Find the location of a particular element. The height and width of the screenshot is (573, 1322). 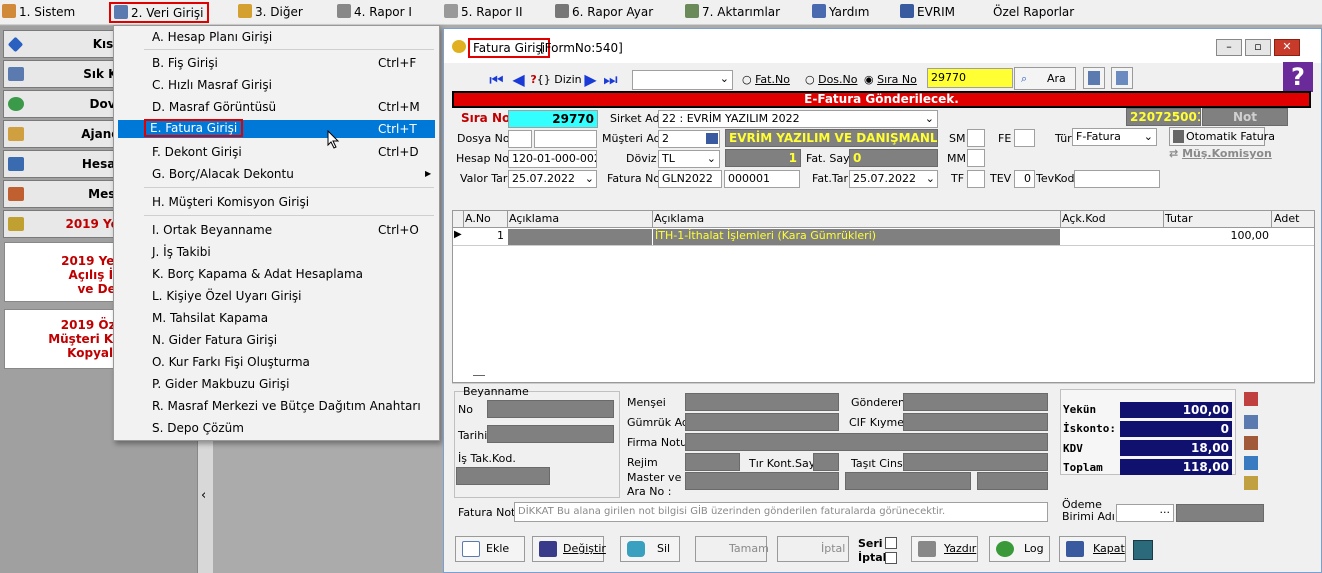

tarihi-label: Tarihi is located at coordinates (473, 435).